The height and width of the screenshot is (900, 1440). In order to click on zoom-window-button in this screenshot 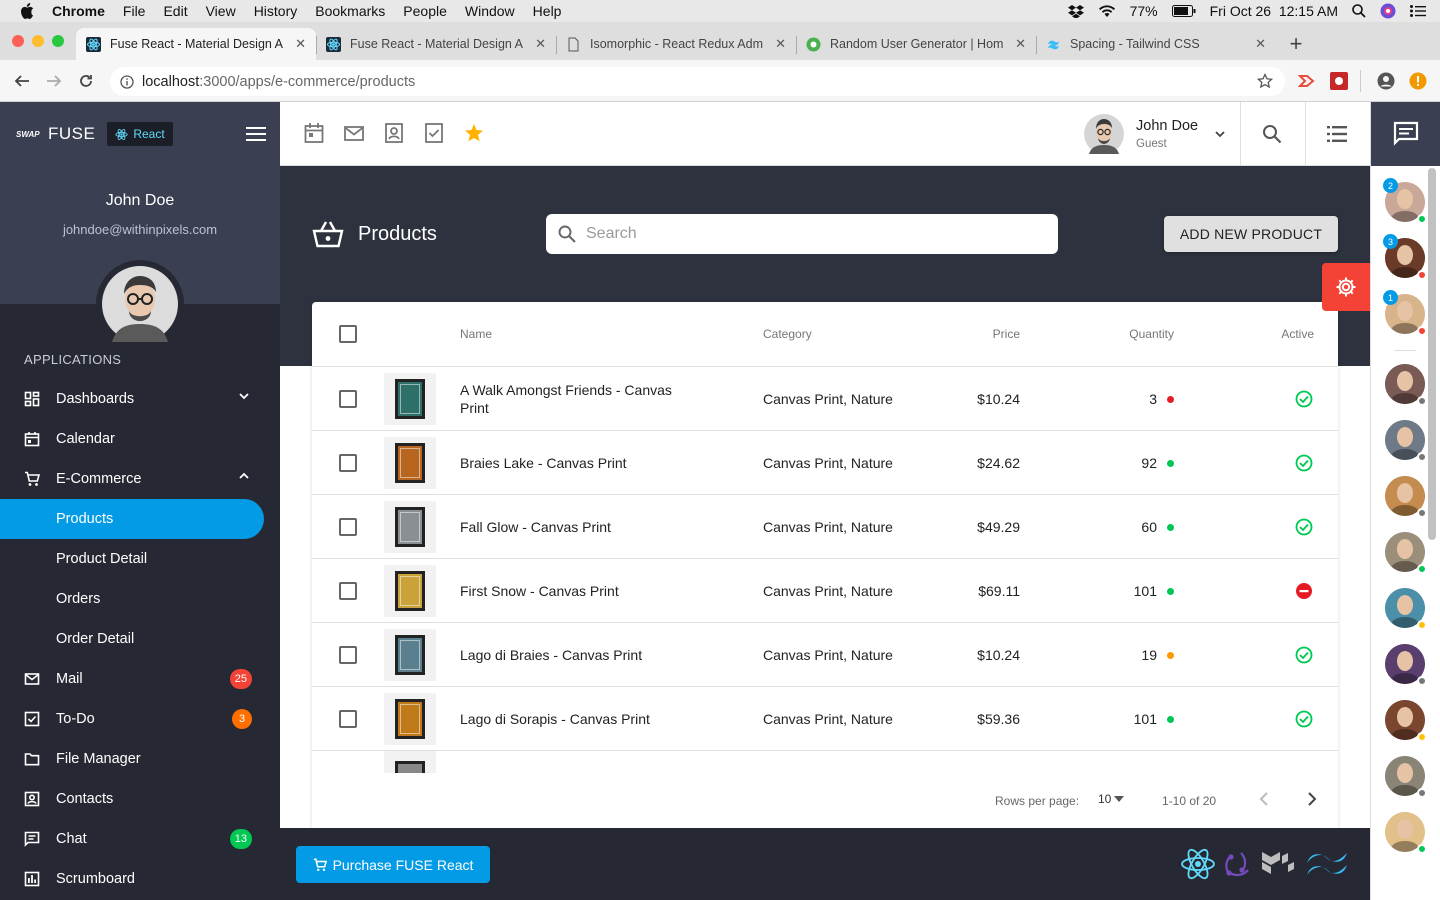, I will do `click(58, 41)`.